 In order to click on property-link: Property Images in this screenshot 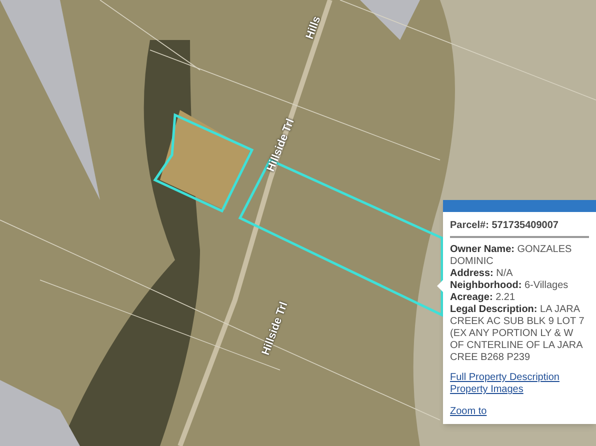, I will do `click(487, 390)`.